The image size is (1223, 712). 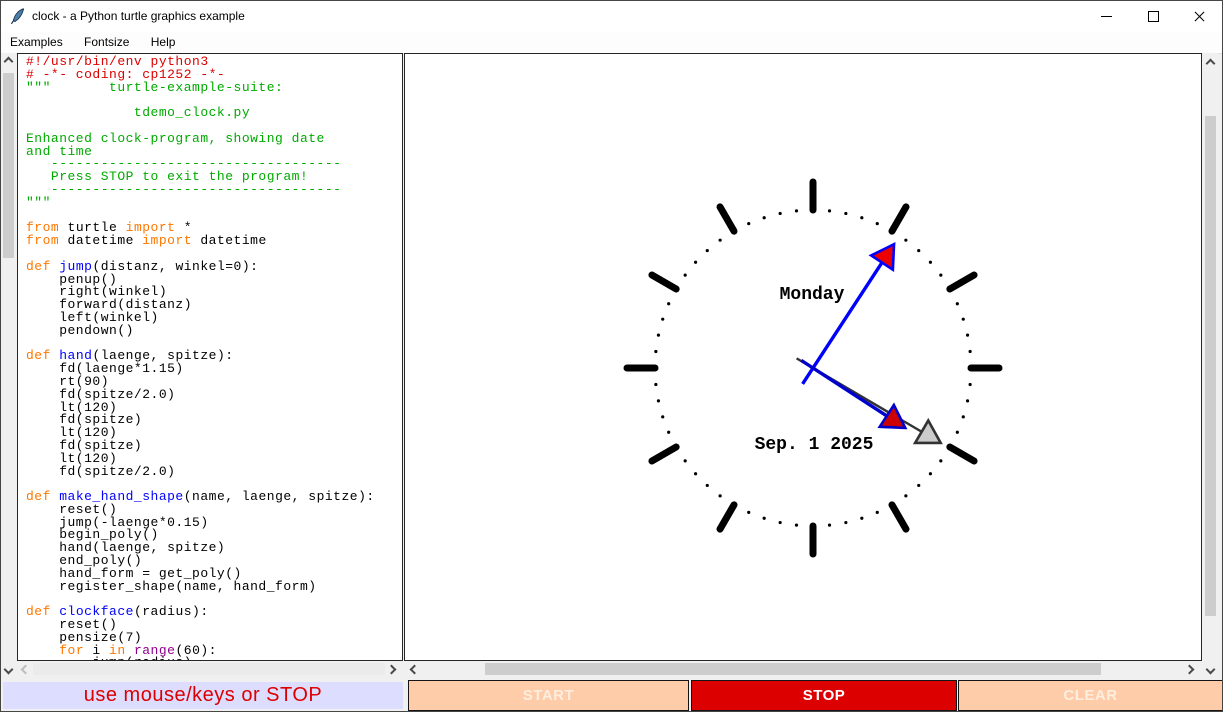 What do you see at coordinates (163, 42) in the screenshot?
I see `menu-help: Help` at bounding box center [163, 42].